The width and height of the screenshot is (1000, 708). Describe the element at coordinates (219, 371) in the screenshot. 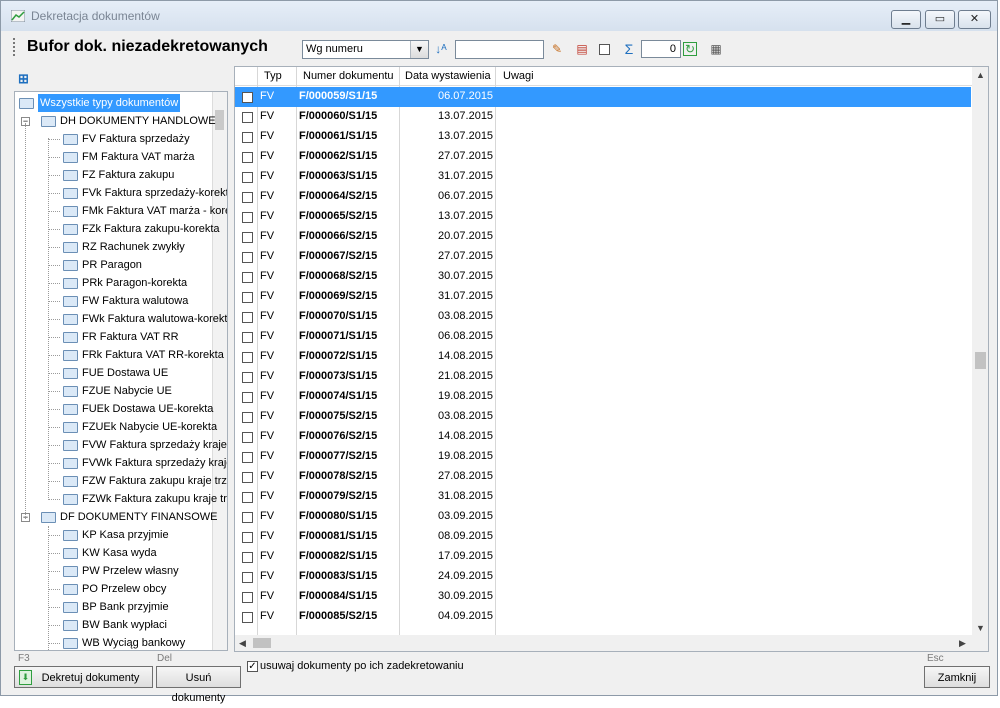

I see `tree-scrollbar` at that location.